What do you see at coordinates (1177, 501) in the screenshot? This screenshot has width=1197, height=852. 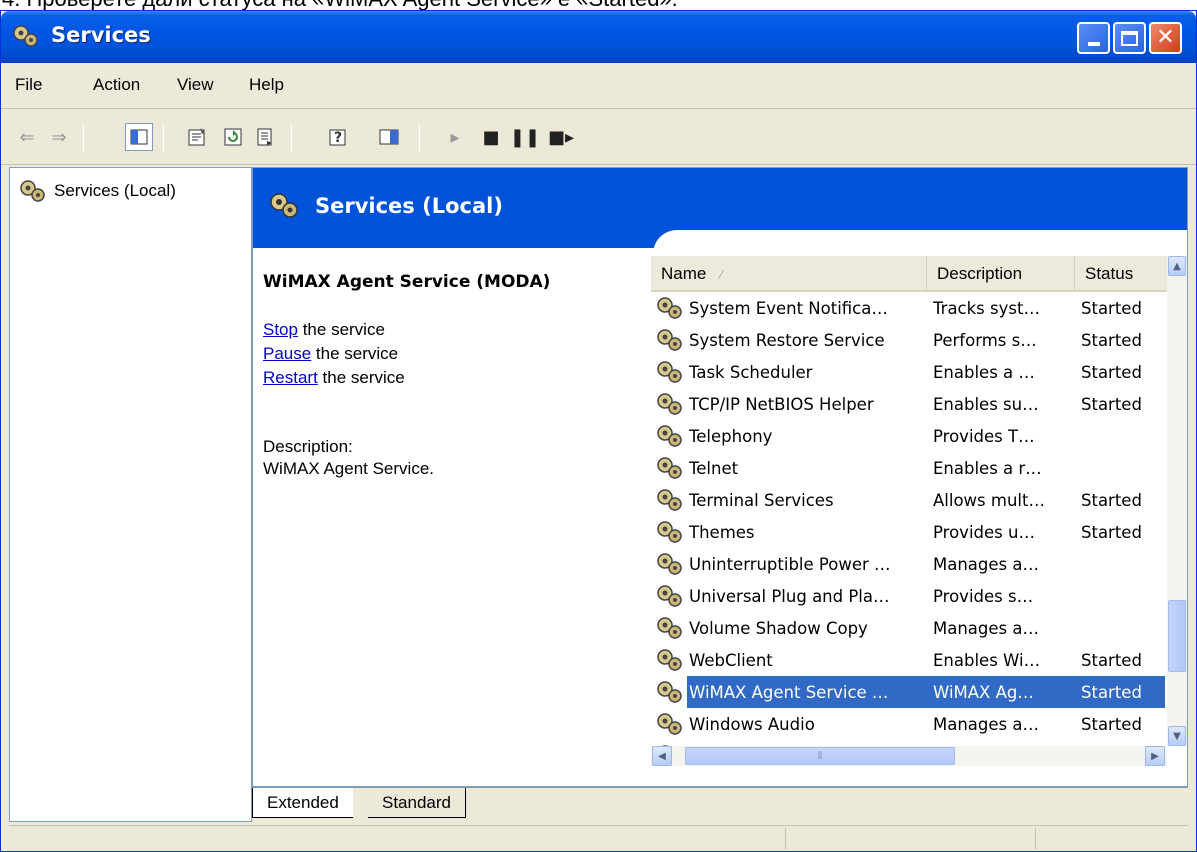 I see `vertical-scrollbar: ▲ ▼` at bounding box center [1177, 501].